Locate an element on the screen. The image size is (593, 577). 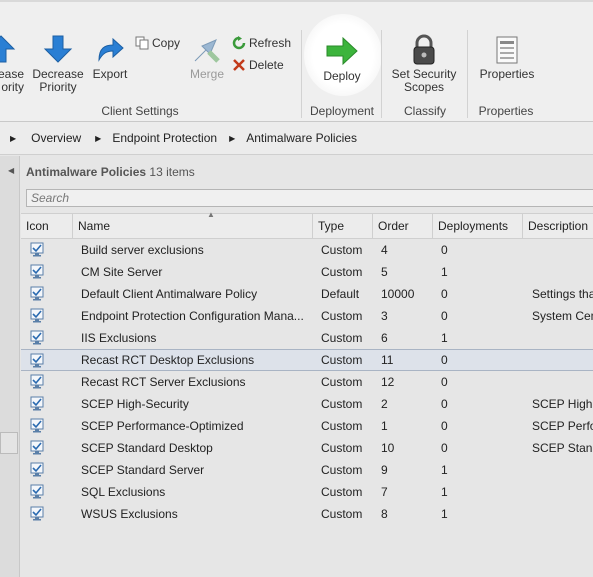
cell-order: 4 is located at coordinates (384, 250).